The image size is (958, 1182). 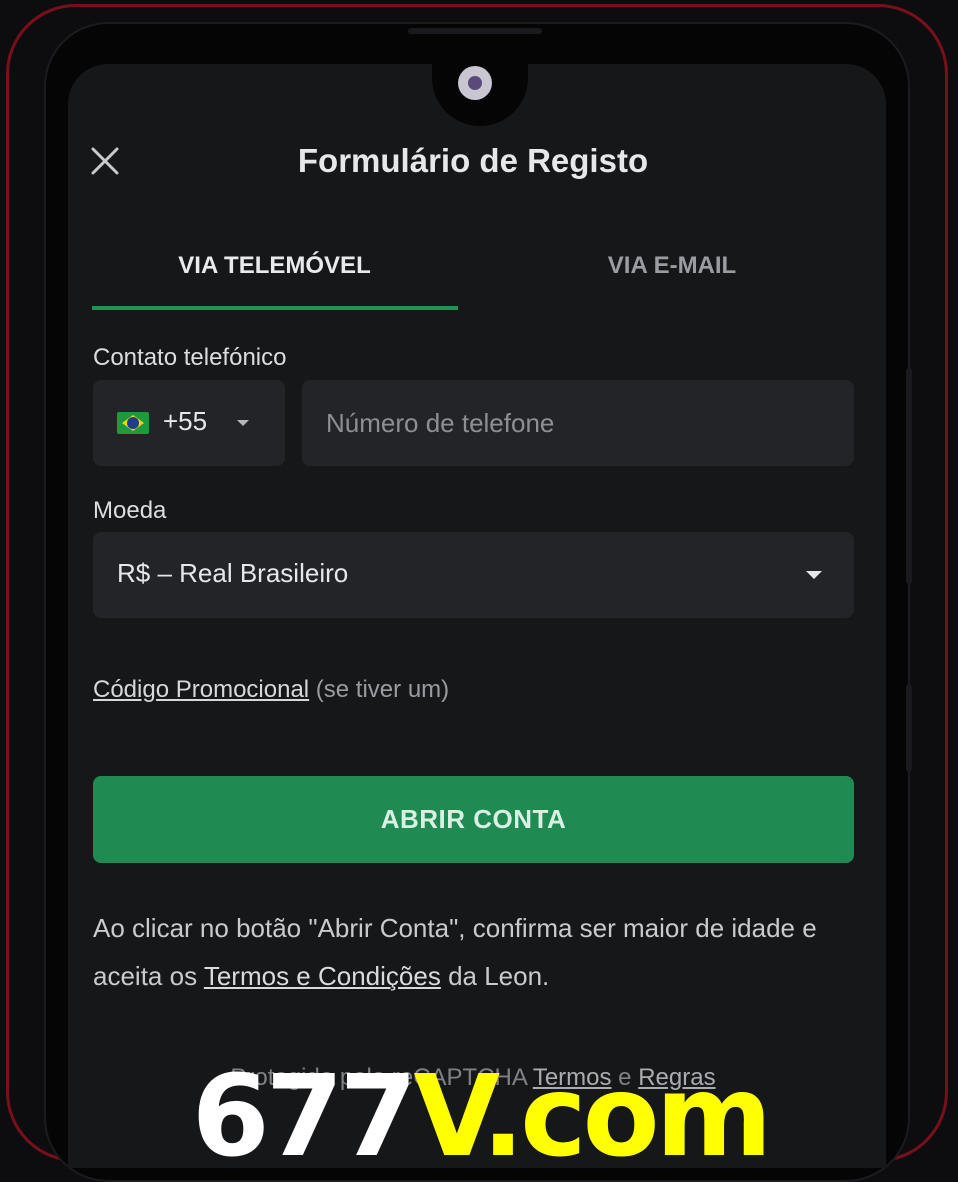 What do you see at coordinates (130, 510) in the screenshot?
I see `currency-label: Moeda` at bounding box center [130, 510].